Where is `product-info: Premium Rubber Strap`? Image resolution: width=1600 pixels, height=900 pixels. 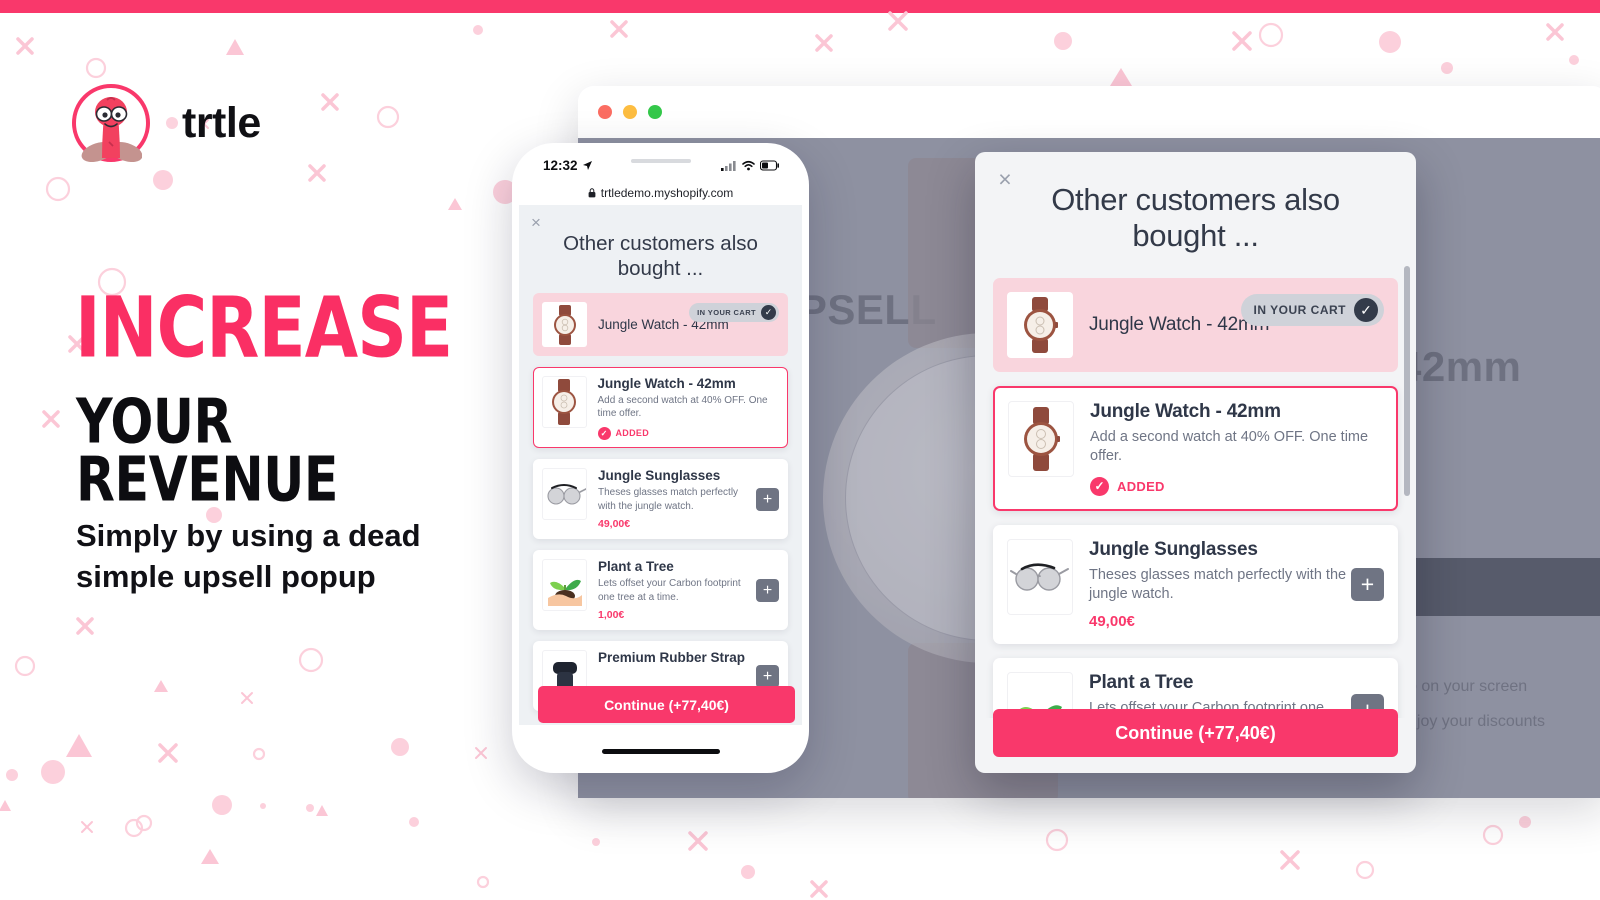
product-info: Premium Rubber Strap is located at coordinates (671, 657).